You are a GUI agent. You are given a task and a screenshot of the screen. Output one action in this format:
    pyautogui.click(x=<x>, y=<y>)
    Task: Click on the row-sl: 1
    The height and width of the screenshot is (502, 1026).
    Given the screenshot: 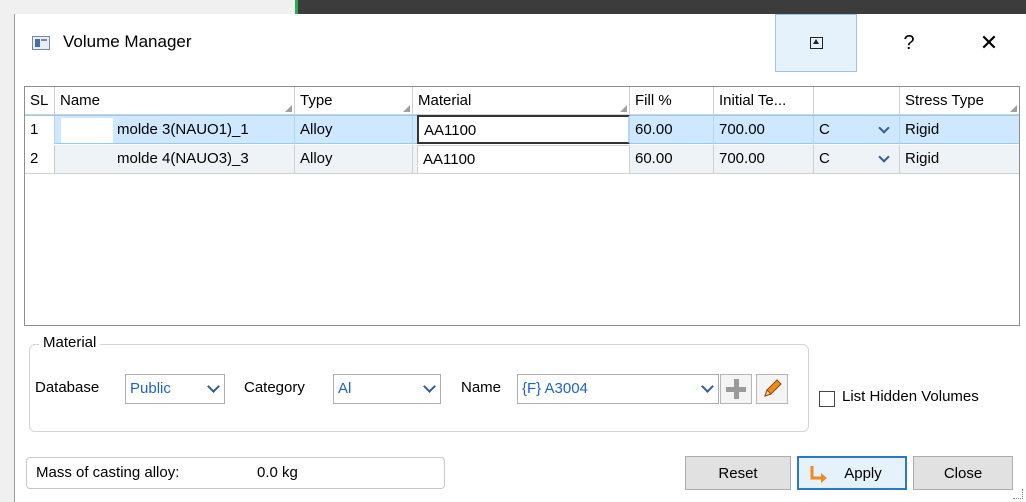 What is the action you would take?
    pyautogui.click(x=40, y=130)
    